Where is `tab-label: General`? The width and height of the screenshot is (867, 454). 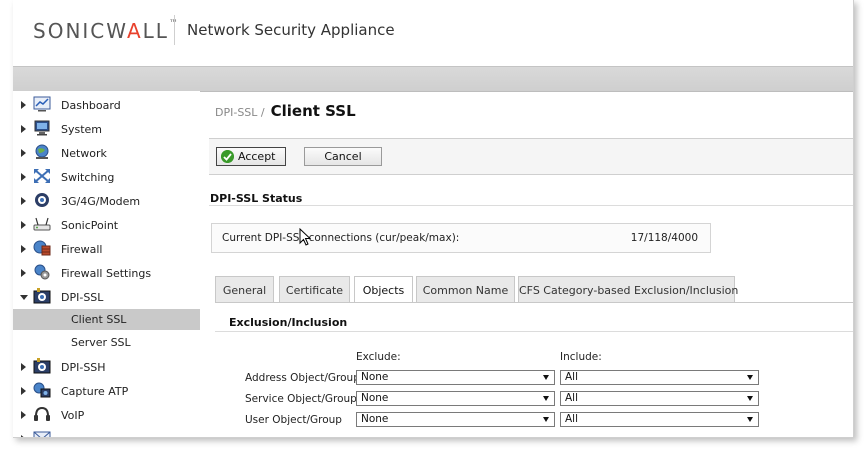 tab-label: General is located at coordinates (244, 290).